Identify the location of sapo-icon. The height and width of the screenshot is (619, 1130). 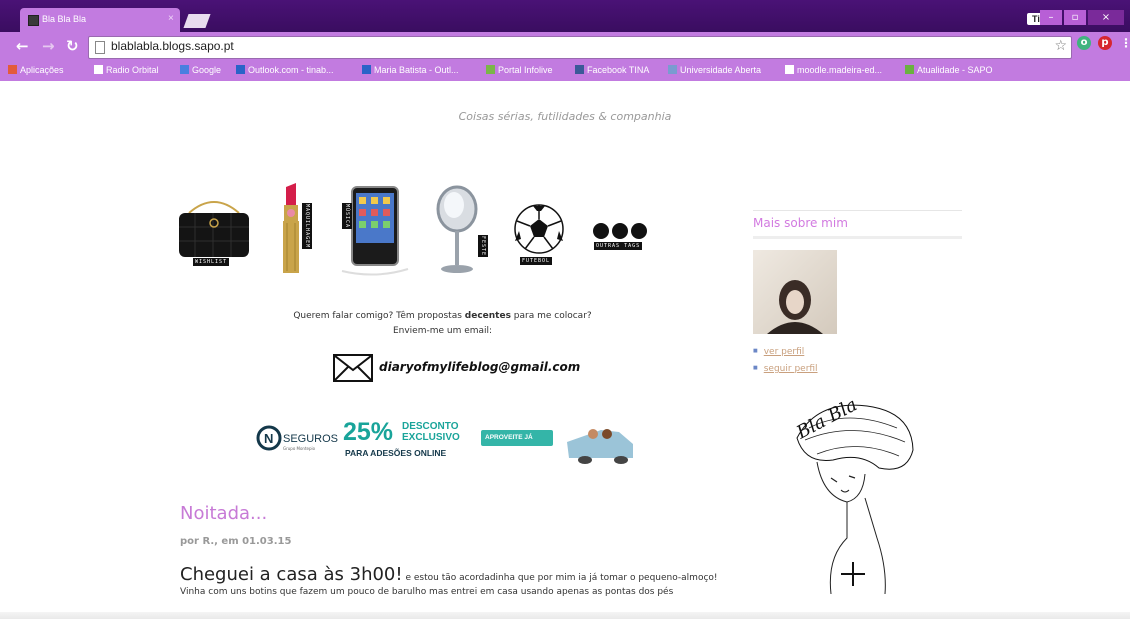
(909, 69).